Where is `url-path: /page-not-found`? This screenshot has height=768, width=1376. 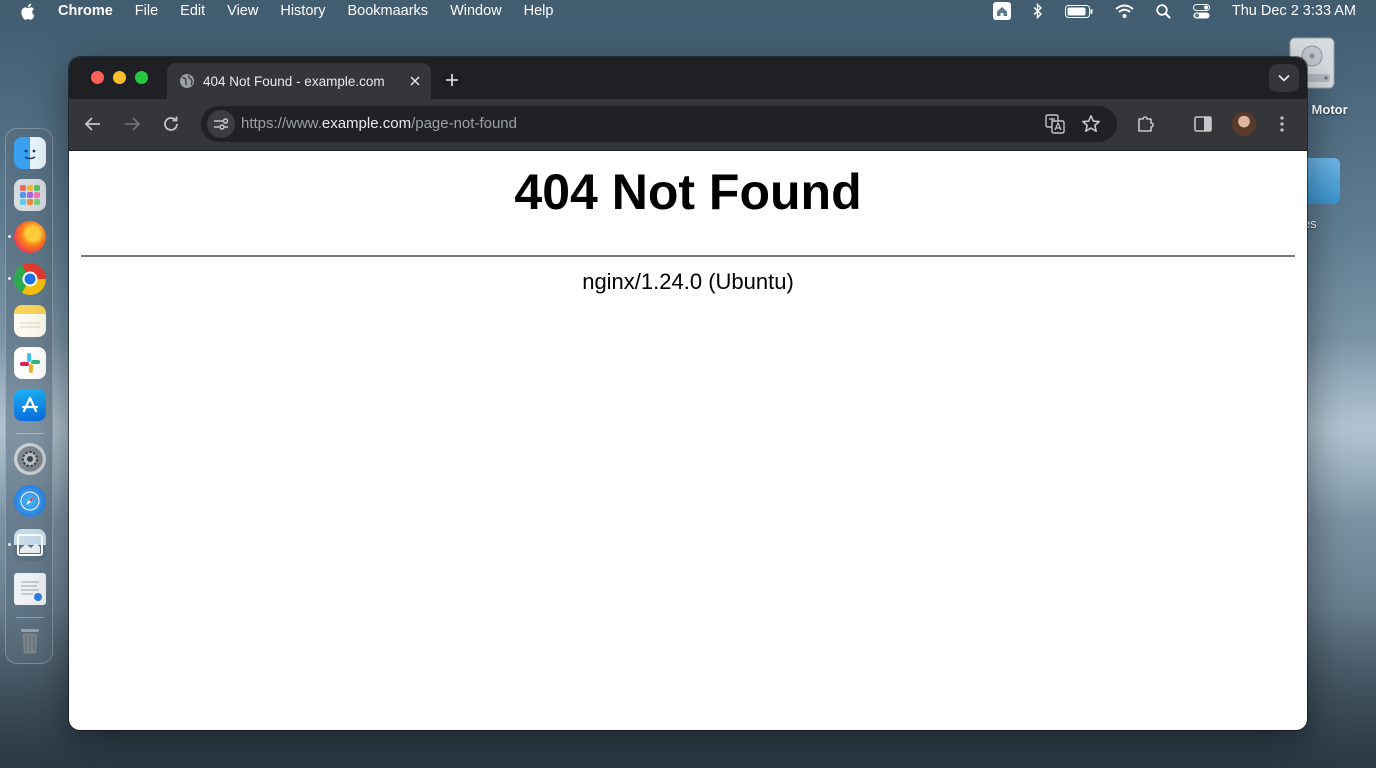 url-path: /page-not-found is located at coordinates (464, 123).